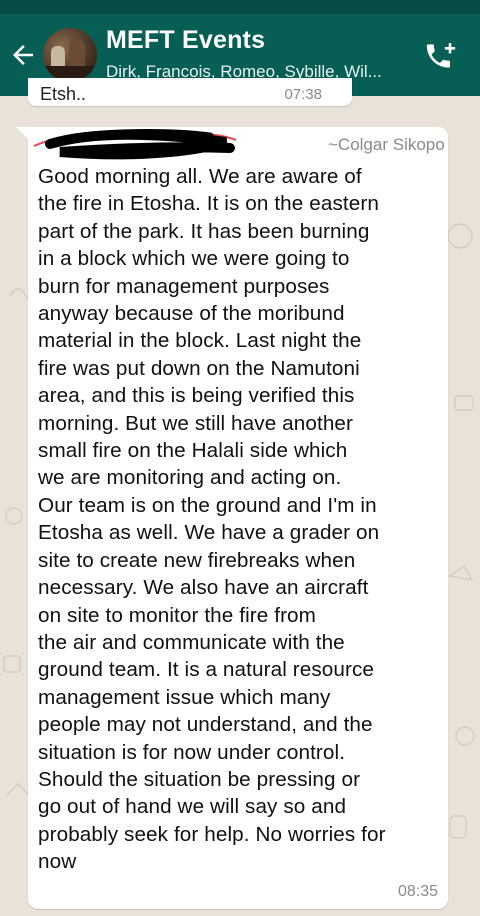 The height and width of the screenshot is (916, 480). I want to click on redaction-scribble, so click(135, 144).